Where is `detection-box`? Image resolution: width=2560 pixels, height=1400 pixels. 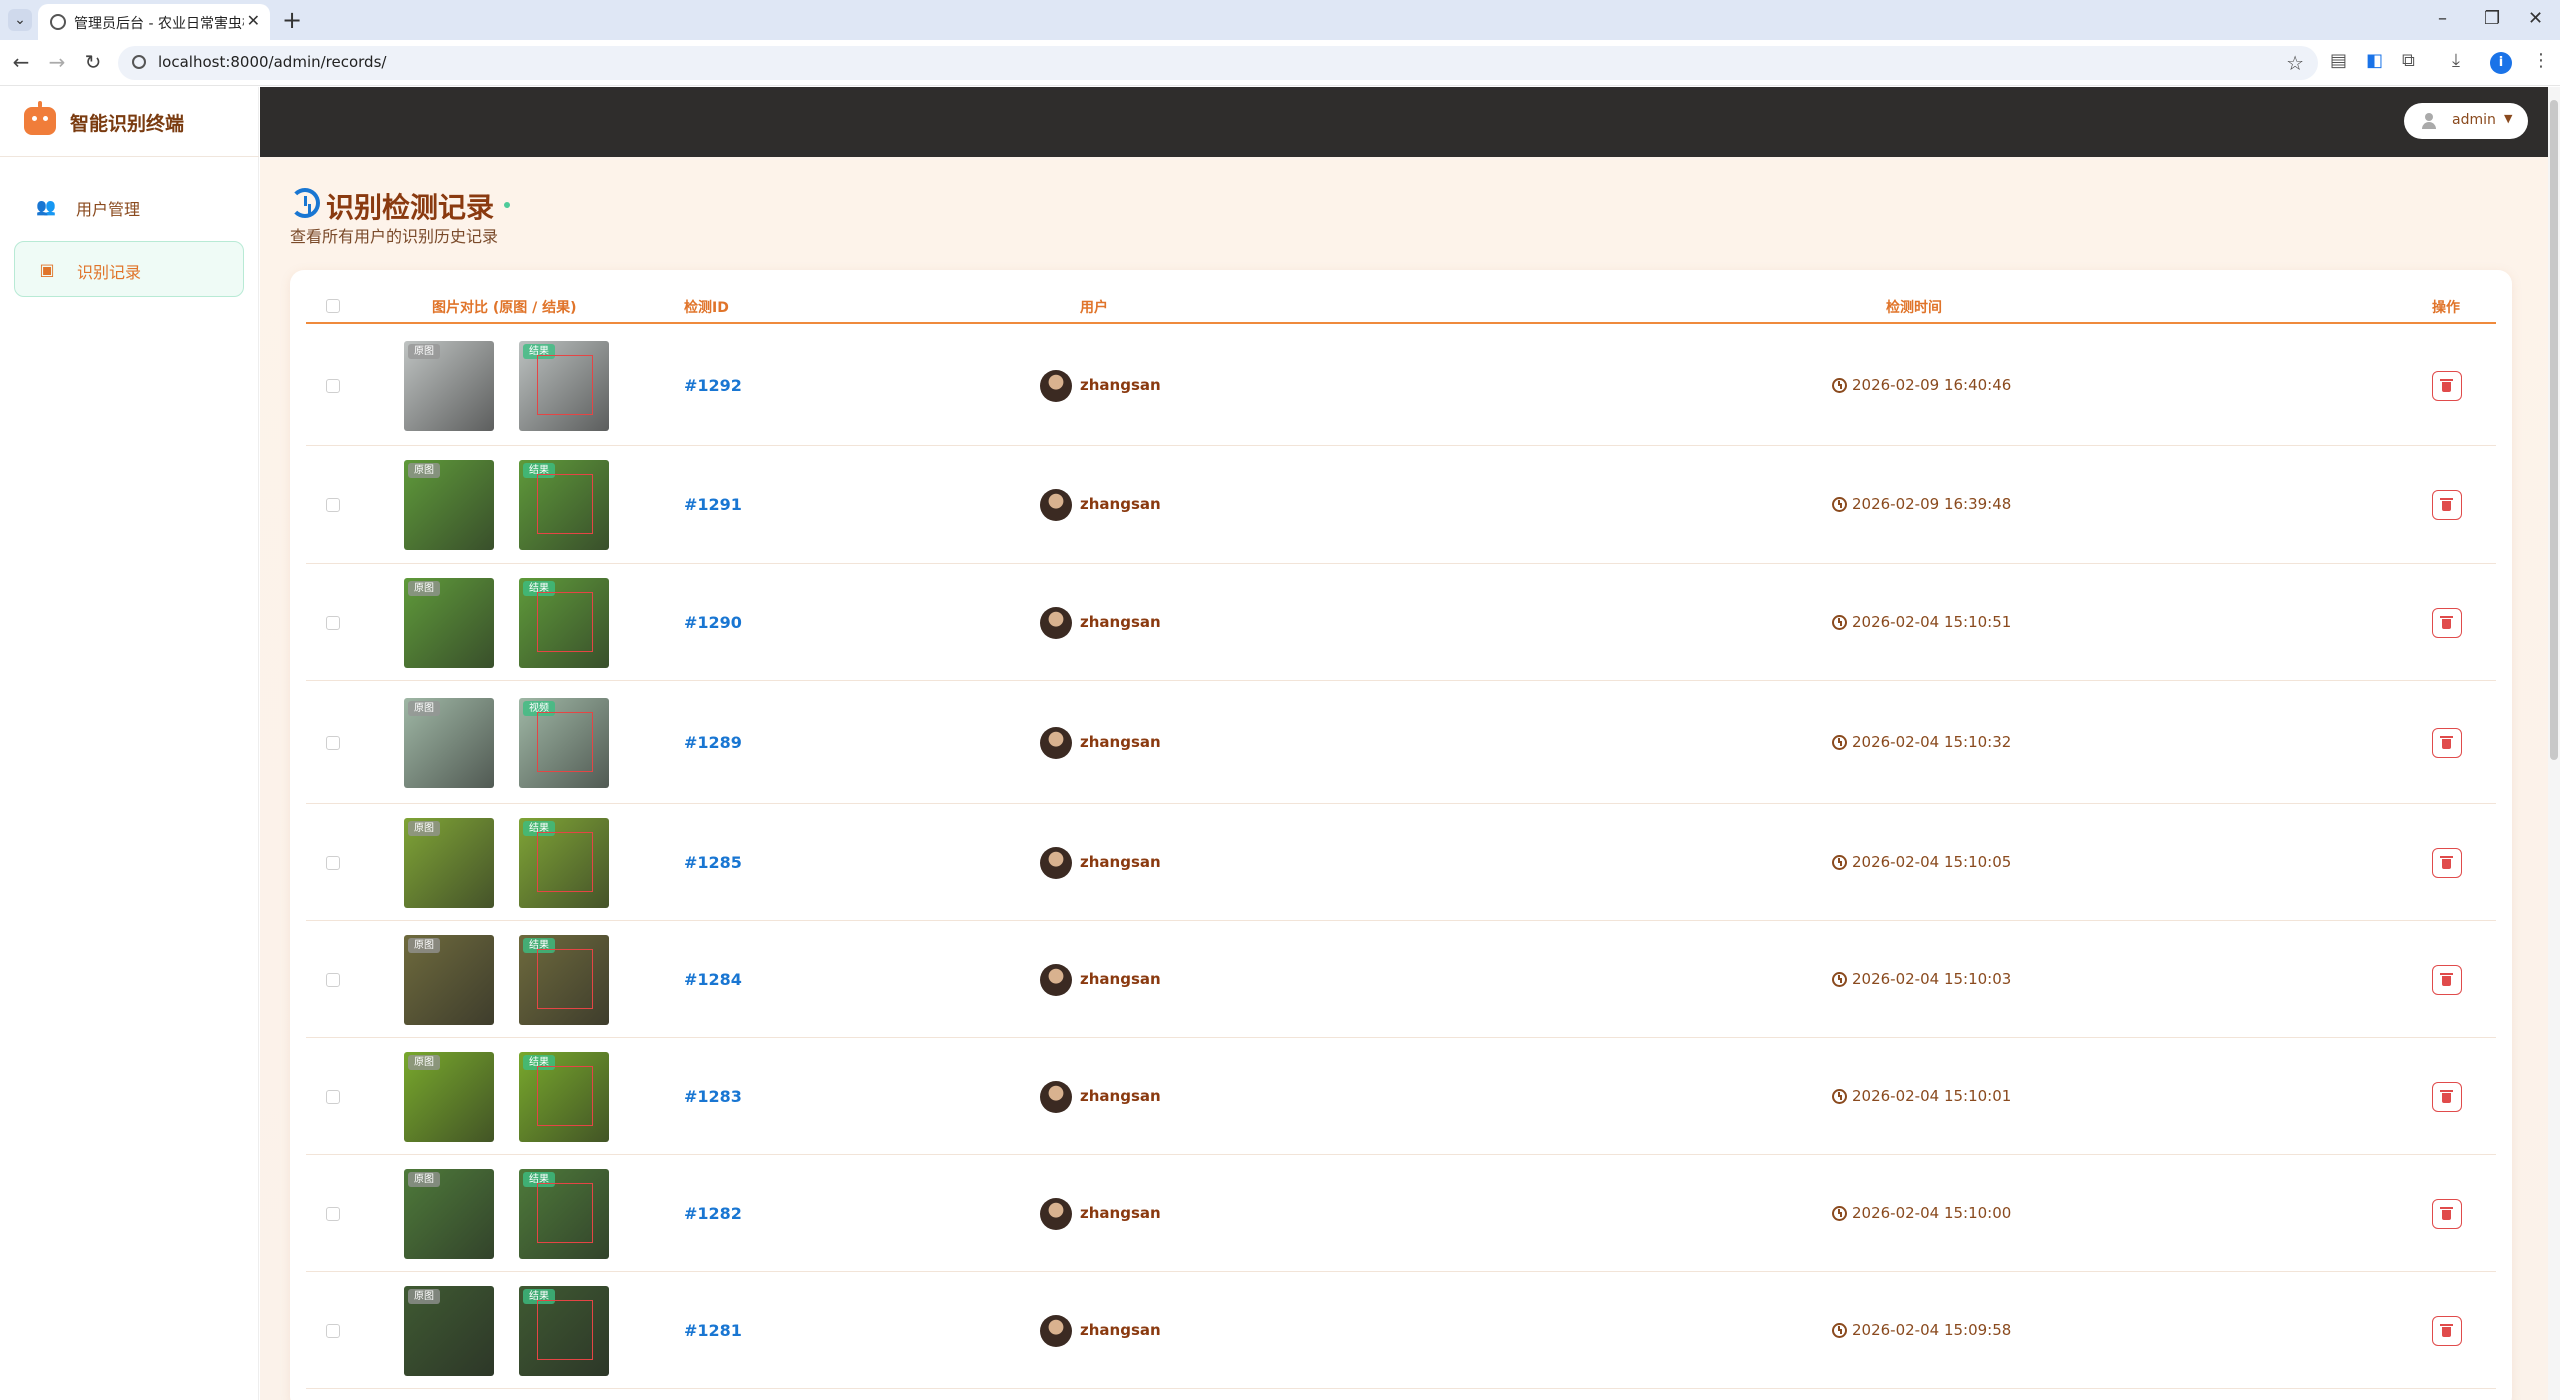 detection-box is located at coordinates (565, 979).